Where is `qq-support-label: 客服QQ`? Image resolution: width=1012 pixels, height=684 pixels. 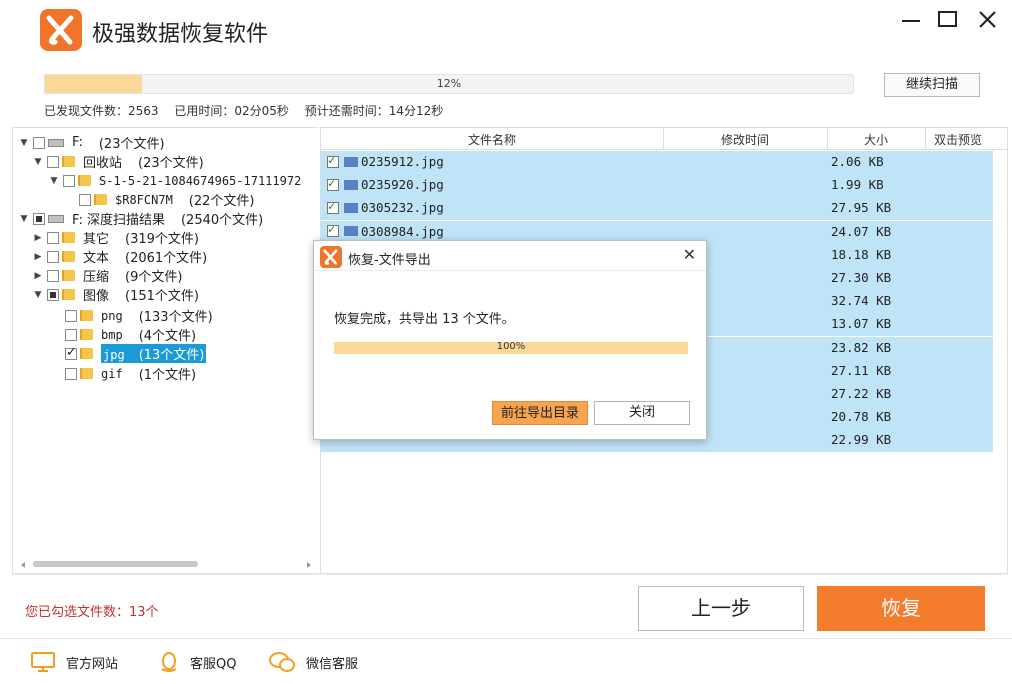 qq-support-label: 客服QQ is located at coordinates (213, 664).